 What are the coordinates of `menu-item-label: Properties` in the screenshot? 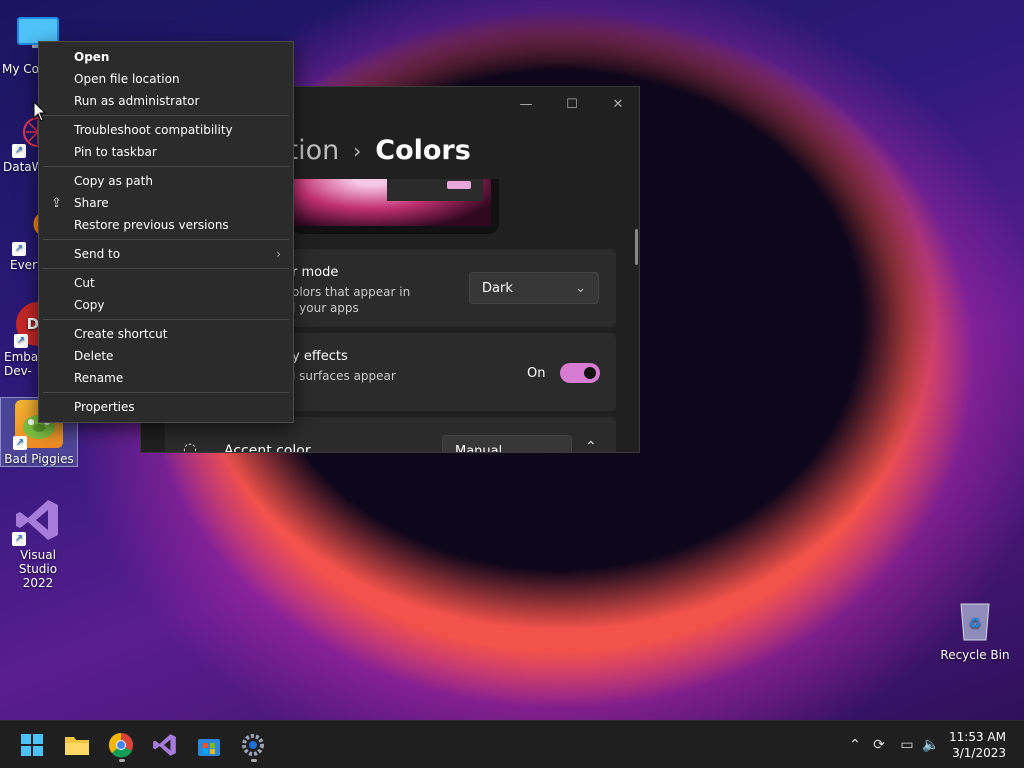 It's located at (104, 407).